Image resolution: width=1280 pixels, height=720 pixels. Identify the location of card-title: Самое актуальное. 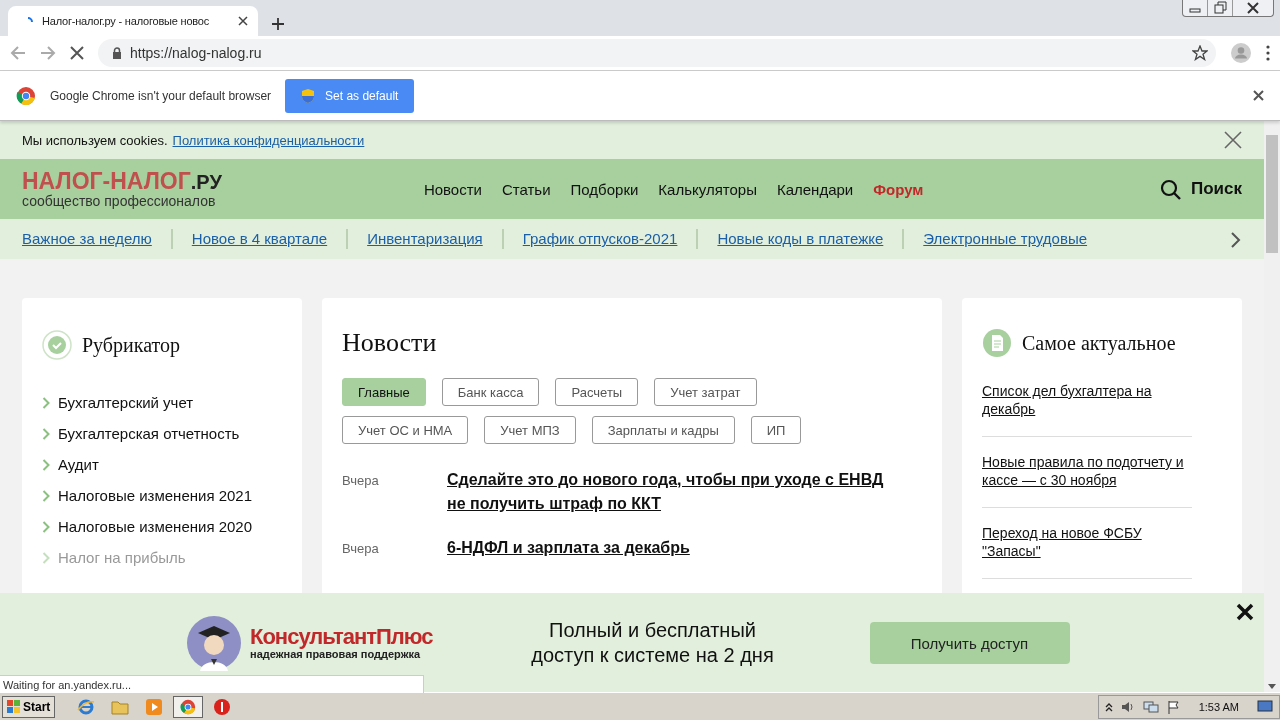
(1099, 343).